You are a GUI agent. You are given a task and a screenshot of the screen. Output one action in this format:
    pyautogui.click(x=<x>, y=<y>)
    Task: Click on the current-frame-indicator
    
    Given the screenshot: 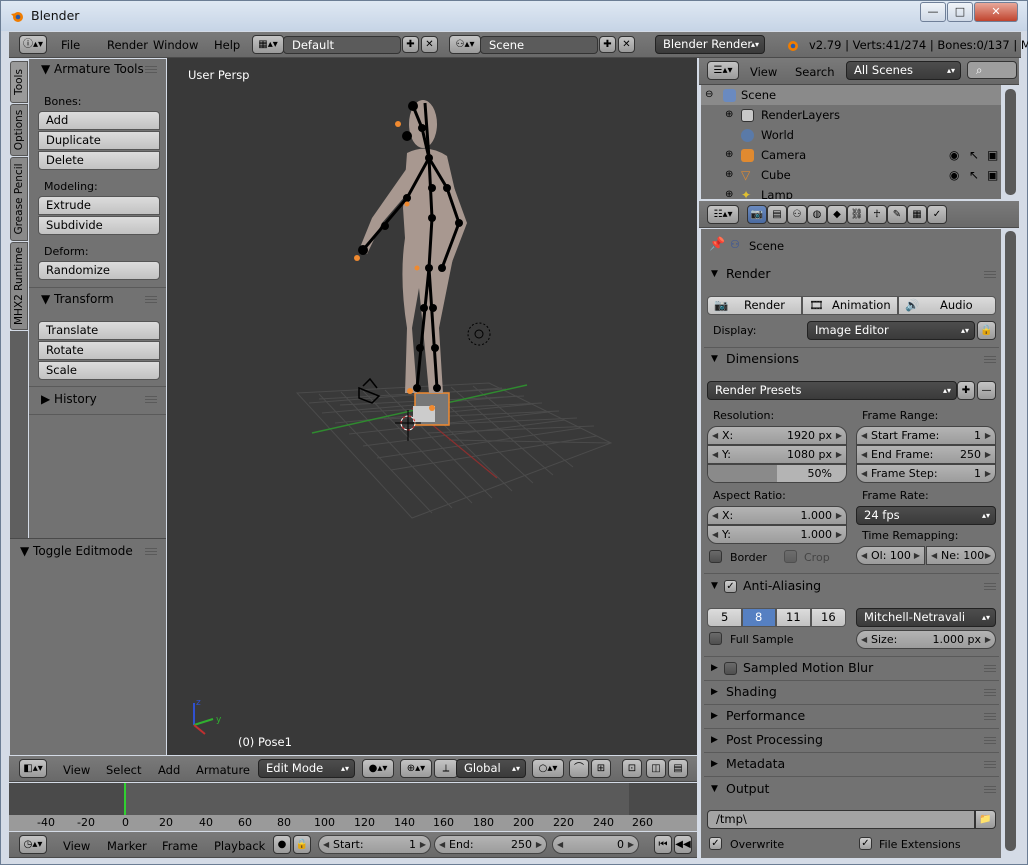 What is the action you would take?
    pyautogui.click(x=125, y=799)
    